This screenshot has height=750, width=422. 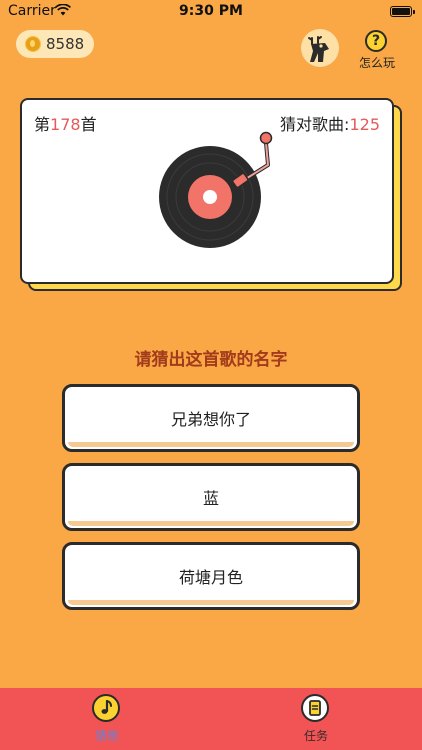 I want to click on tab-guess-song-label: 猜歌, so click(x=106, y=736).